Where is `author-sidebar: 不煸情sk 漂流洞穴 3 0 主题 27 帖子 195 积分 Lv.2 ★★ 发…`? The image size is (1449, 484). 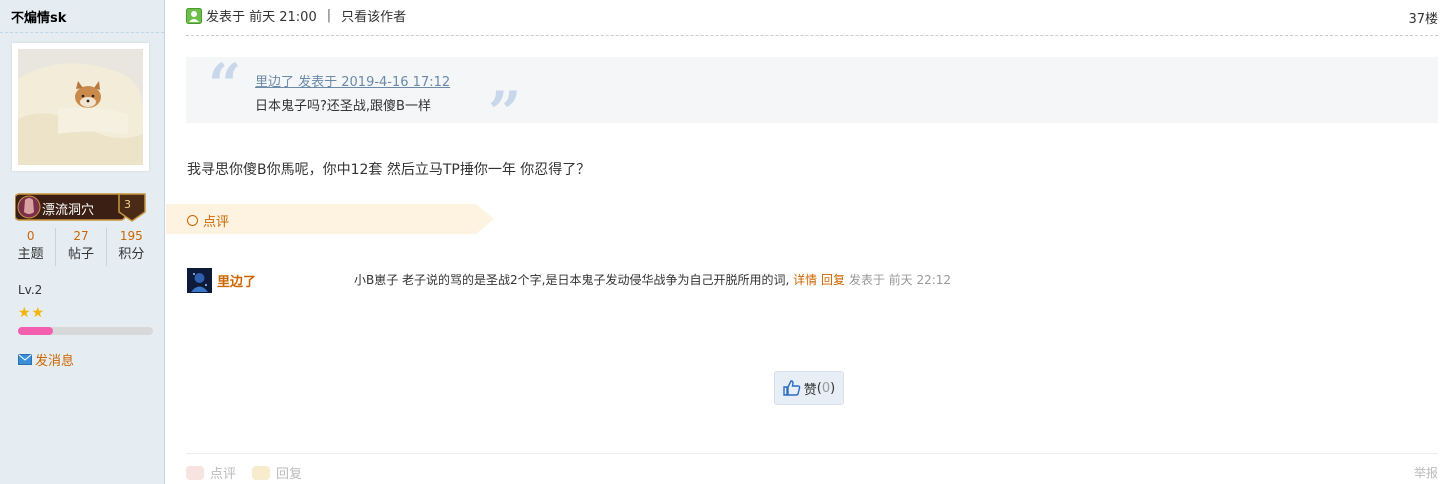
author-sidebar: 不煸情sk 漂流洞穴 3 0 主题 27 帖子 195 积分 Lv.2 ★★ 发… is located at coordinates (82, 242).